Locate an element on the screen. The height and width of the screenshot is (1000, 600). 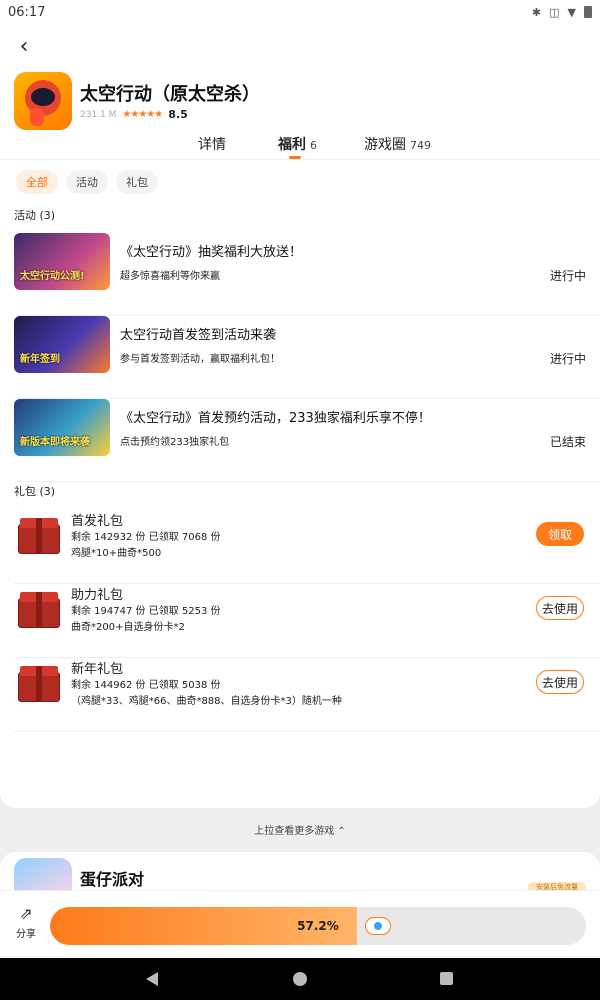
tab-count: 6 is located at coordinates (313, 145).